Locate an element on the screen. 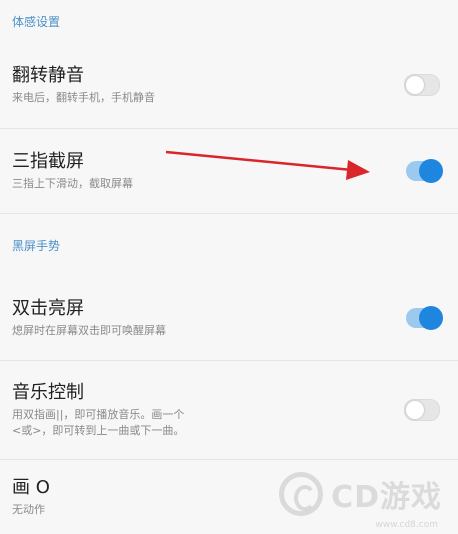 The image size is (458, 534). red-arrow-annotation is located at coordinates (267, 165).